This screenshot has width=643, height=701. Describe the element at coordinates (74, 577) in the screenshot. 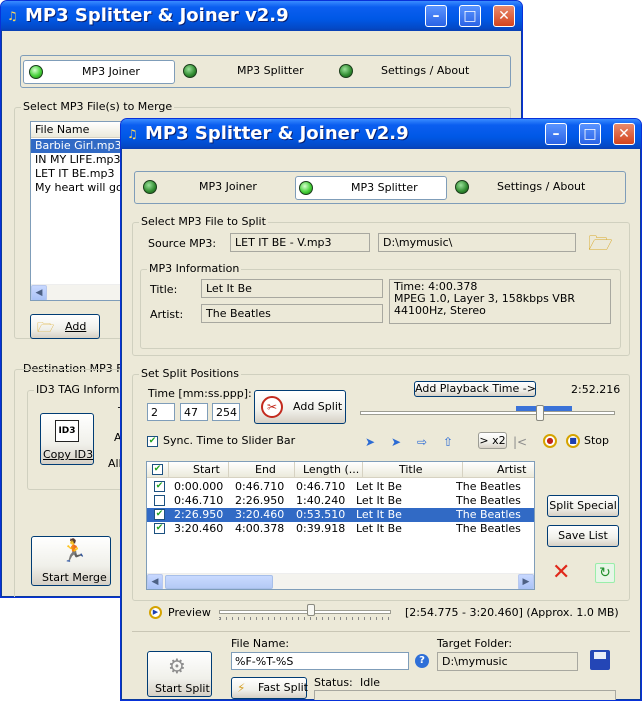

I see `start-merge-label: Start Merge` at that location.